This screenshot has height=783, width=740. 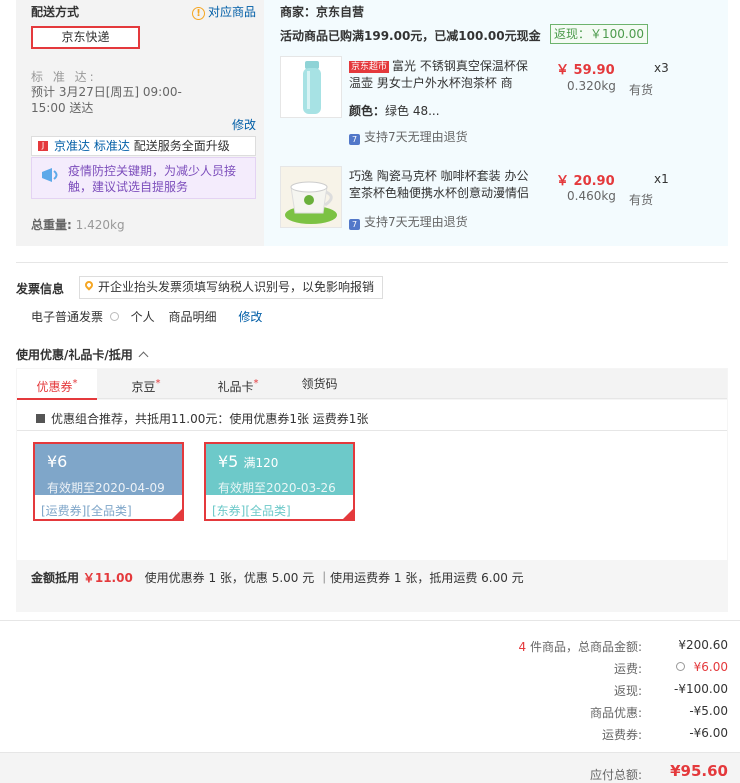 What do you see at coordinates (231, 287) in the screenshot?
I see `invoice-tip: 开企业抬头发票须填写纳税人识别号，以免影响报销` at bounding box center [231, 287].